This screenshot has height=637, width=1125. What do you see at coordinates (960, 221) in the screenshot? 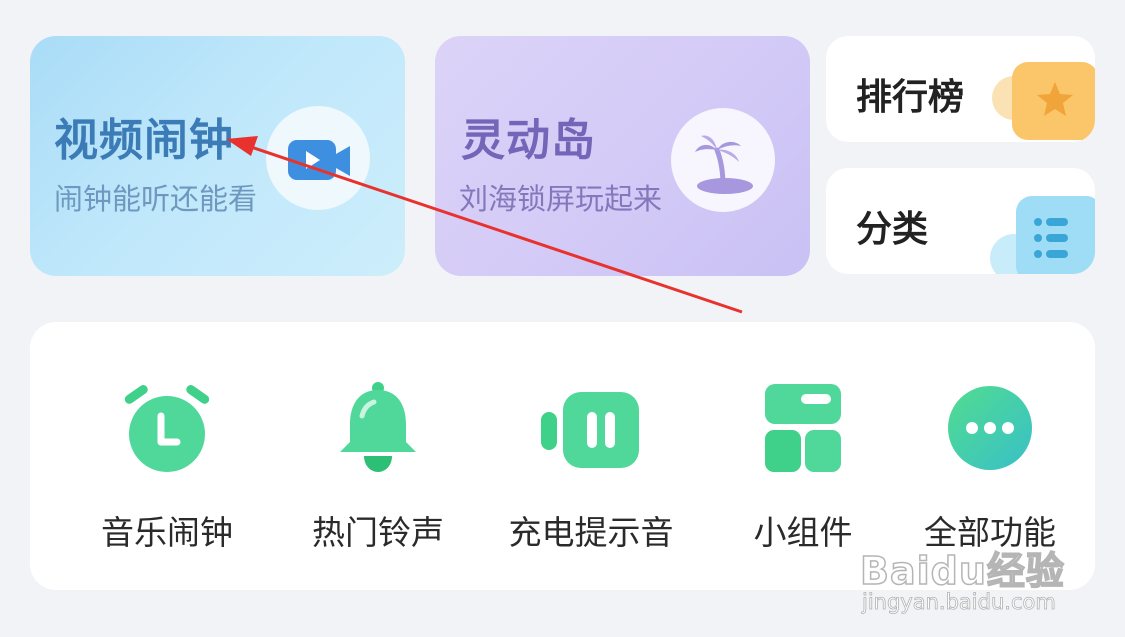
I see `category-card: 分类` at bounding box center [960, 221].